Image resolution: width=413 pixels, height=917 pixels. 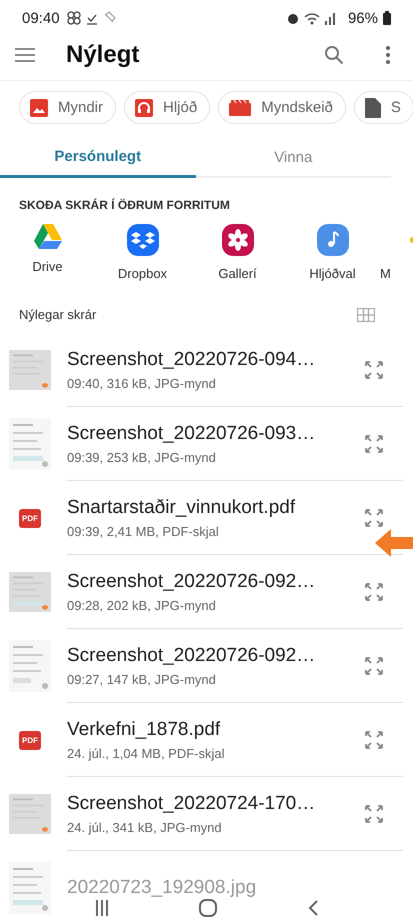 I want to click on app-shortcut: Drive, so click(x=47, y=252).